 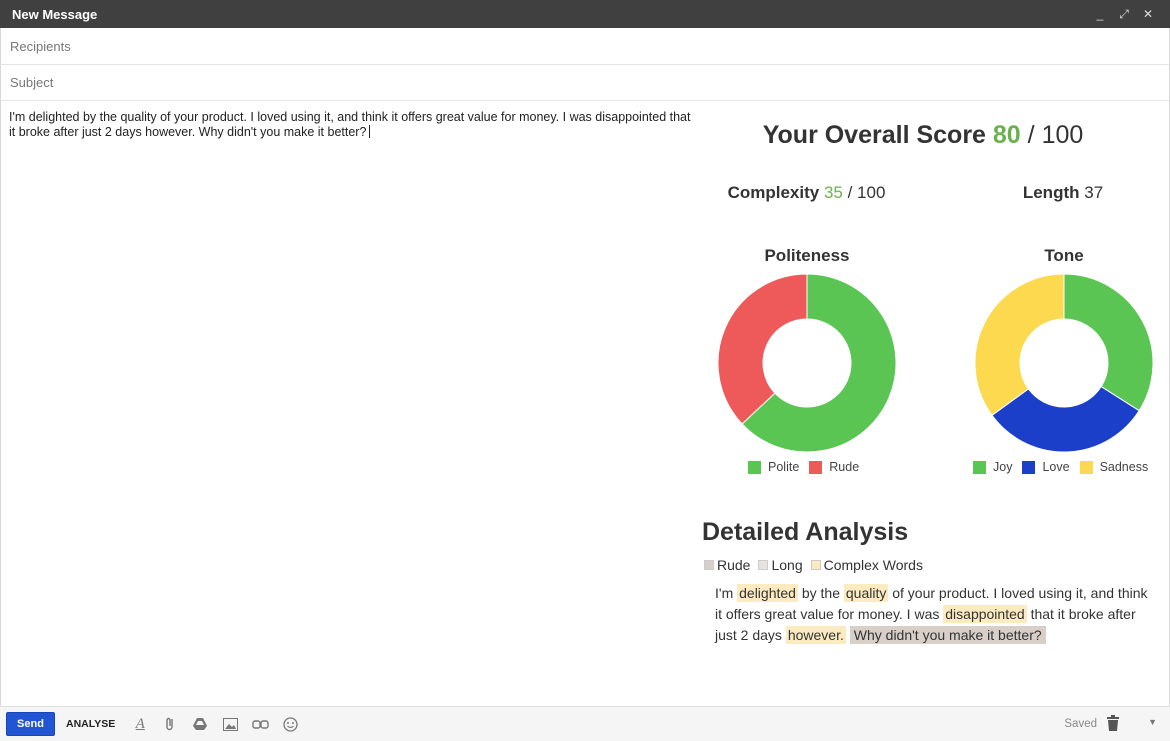 What do you see at coordinates (1148, 14) in the screenshot?
I see `close-icon: ✕` at bounding box center [1148, 14].